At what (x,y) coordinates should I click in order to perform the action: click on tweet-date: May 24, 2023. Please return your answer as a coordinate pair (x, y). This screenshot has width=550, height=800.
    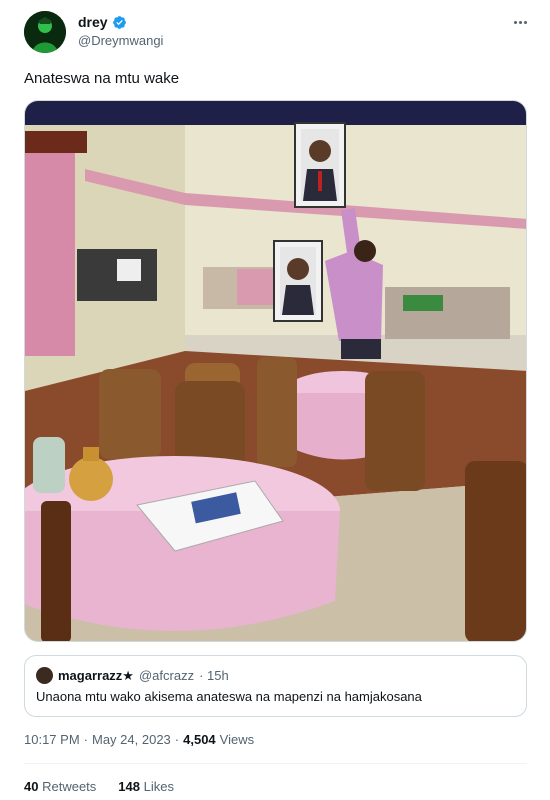
    Looking at the image, I should click on (131, 739).